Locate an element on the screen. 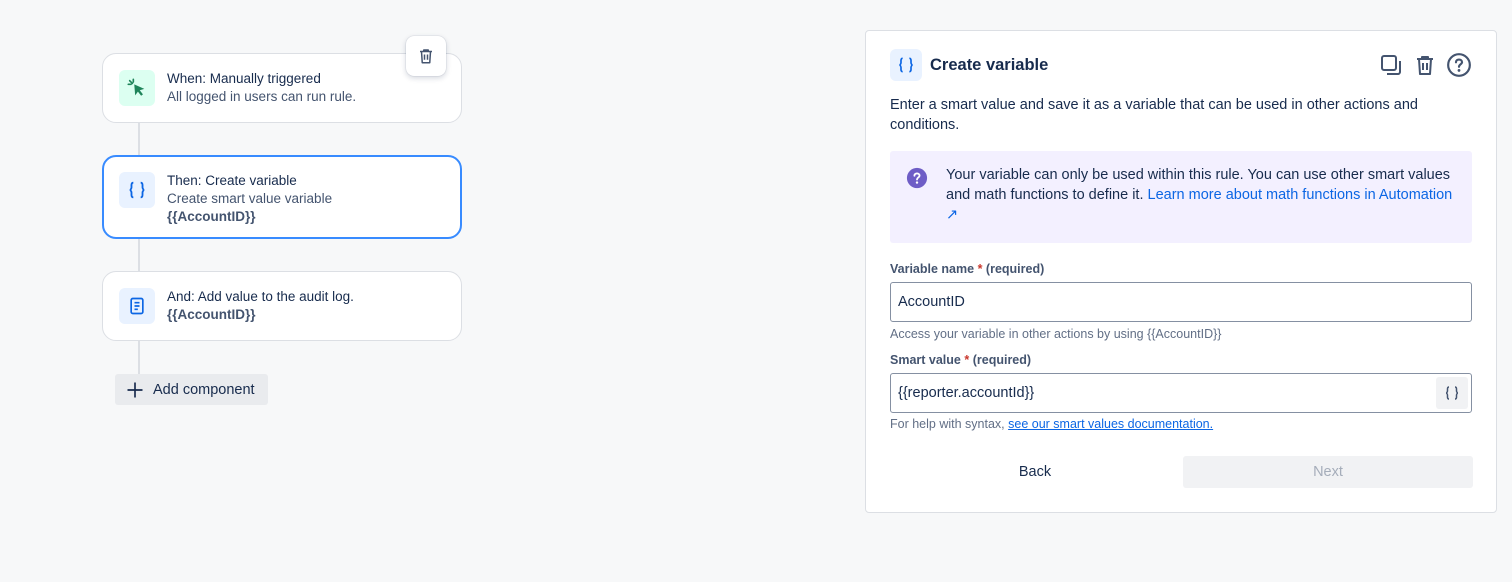 Image resolution: width=1512 pixels, height=582 pixels. action-title: Then: Create variable is located at coordinates (232, 180).